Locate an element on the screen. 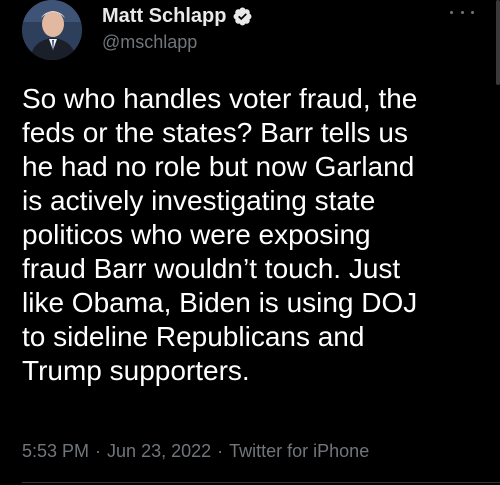  divider is located at coordinates (261, 482).